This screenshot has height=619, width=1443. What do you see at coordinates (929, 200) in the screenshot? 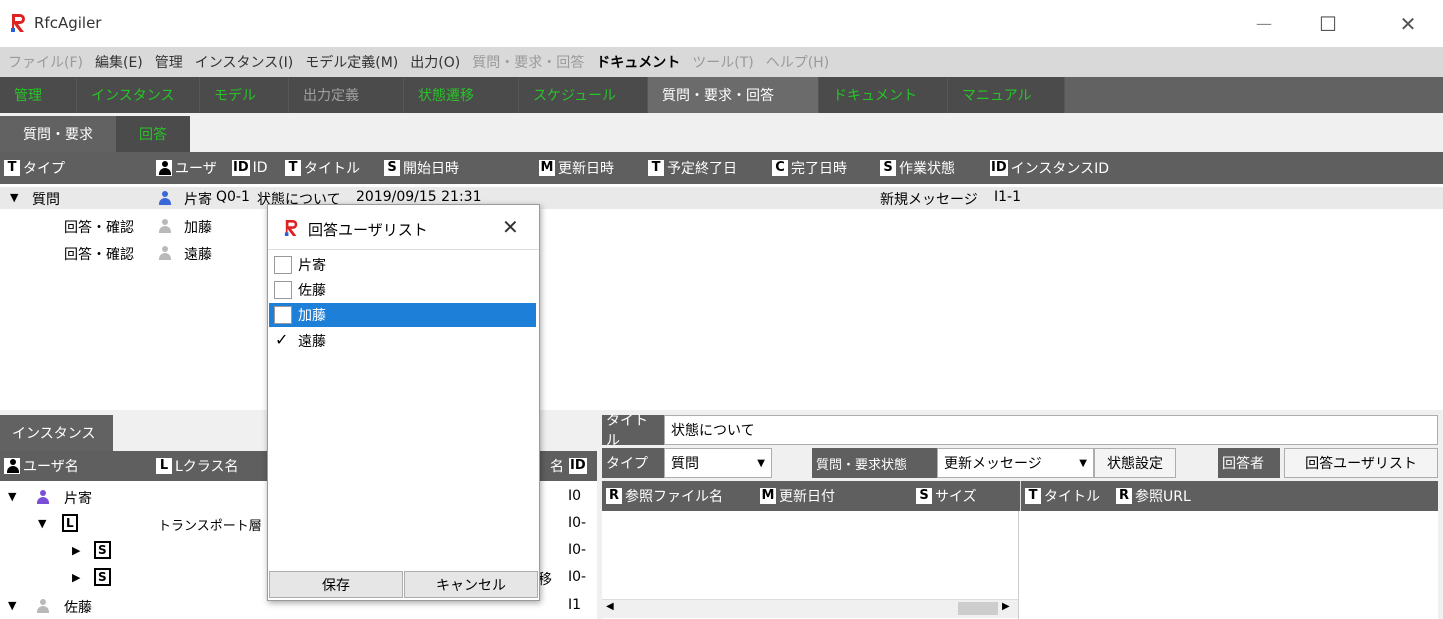
I see `row-work-state: 新規メッセージ` at bounding box center [929, 200].